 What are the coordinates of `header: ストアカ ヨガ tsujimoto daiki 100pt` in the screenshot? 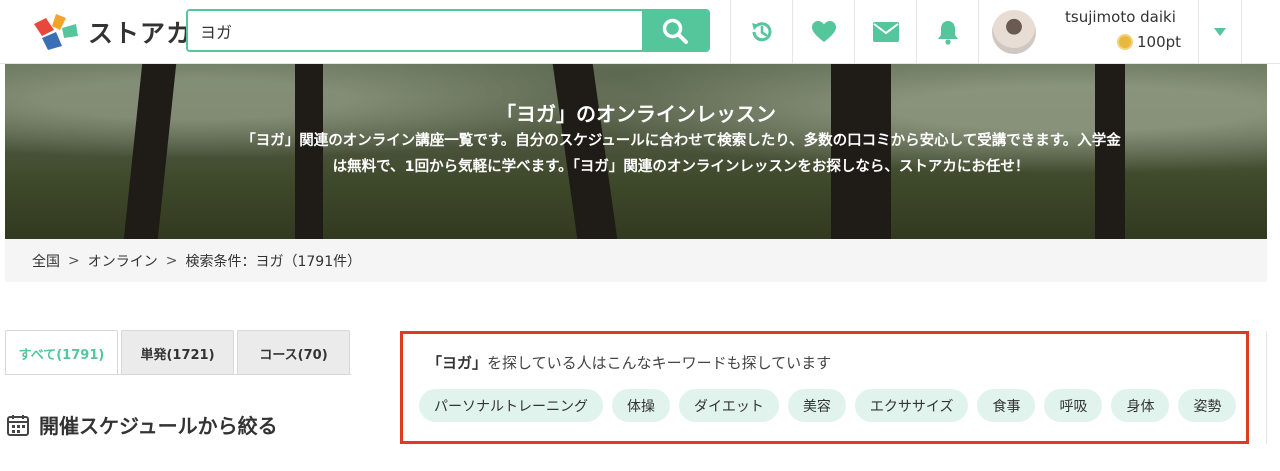 It's located at (640, 32).